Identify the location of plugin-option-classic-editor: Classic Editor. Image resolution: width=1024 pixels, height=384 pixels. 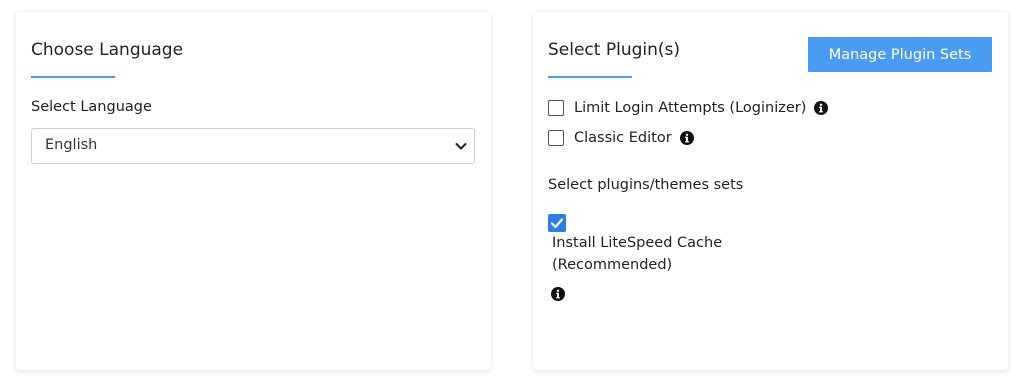
(621, 138).